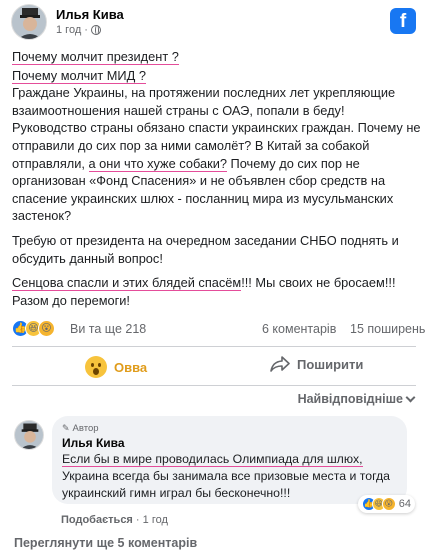 Image resolution: width=428 pixels, height=556 pixels. What do you see at coordinates (33, 328) in the screenshot?
I see `reaction-icons: 👍 😆 😮` at bounding box center [33, 328].